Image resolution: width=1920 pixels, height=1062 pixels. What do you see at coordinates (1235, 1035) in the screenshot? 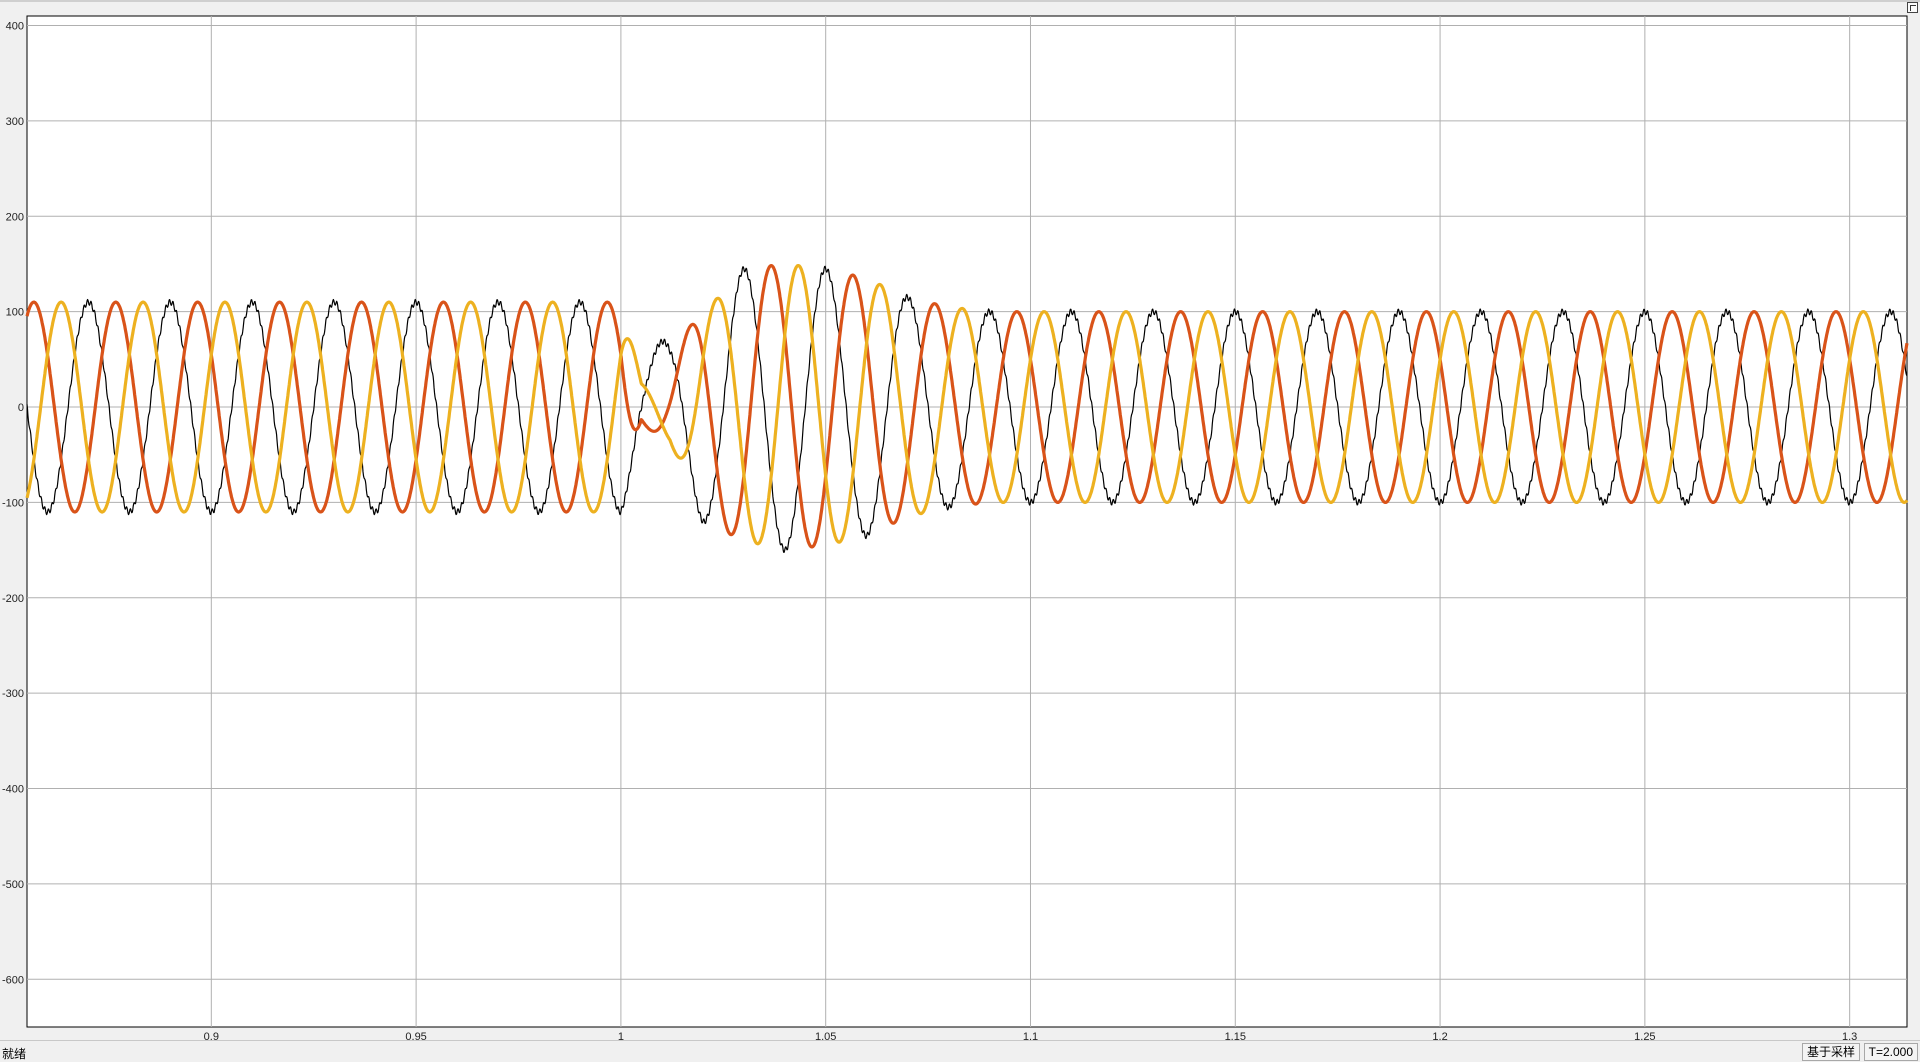
I see `x-tick-label: 1.15` at bounding box center [1235, 1035].